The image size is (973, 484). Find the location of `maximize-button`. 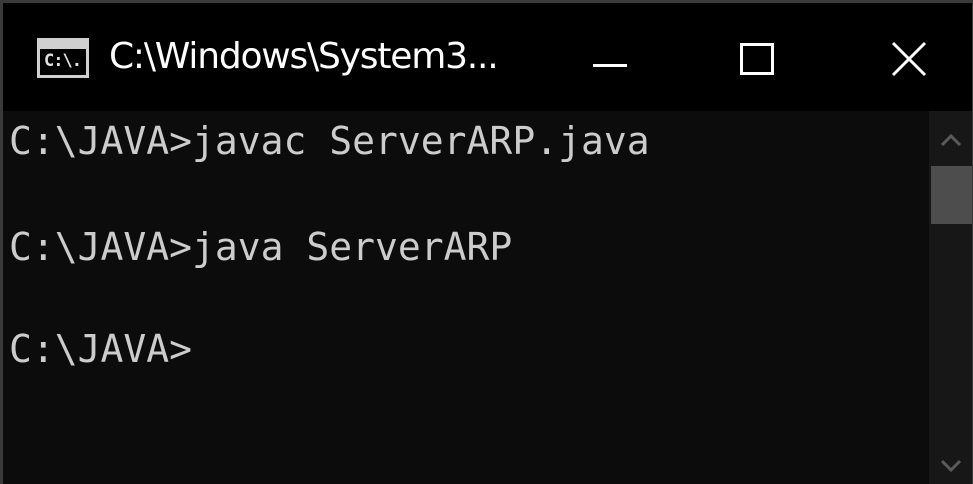

maximize-button is located at coordinates (758, 57).